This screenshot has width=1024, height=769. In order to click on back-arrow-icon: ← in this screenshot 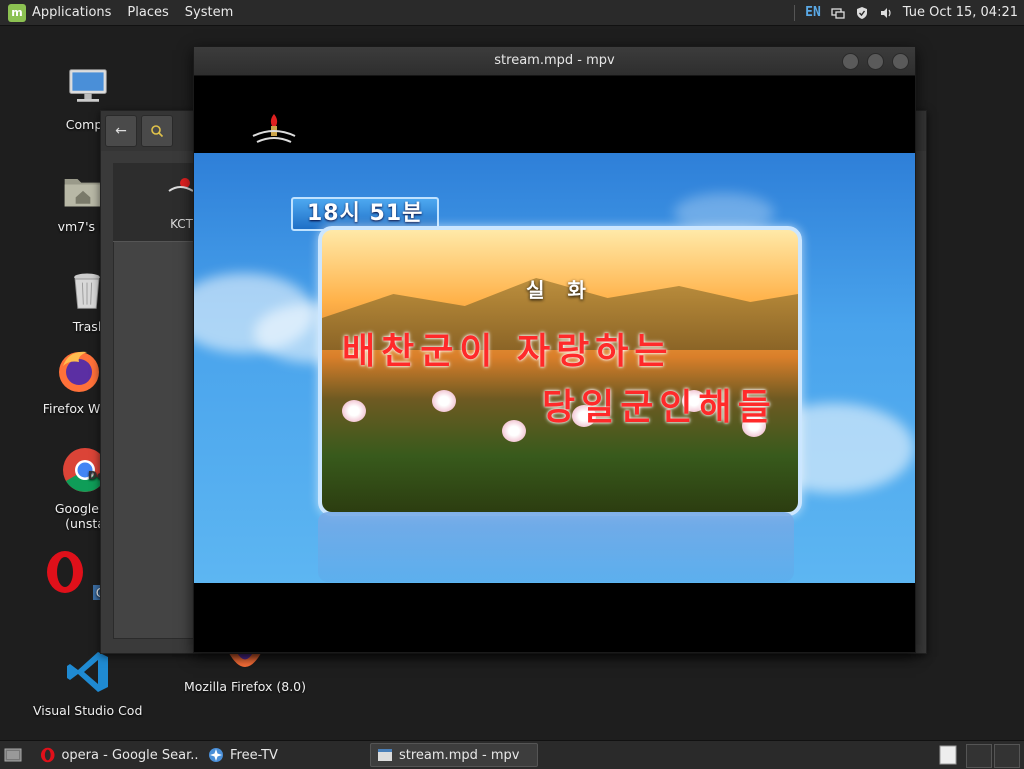, I will do `click(121, 131)`.